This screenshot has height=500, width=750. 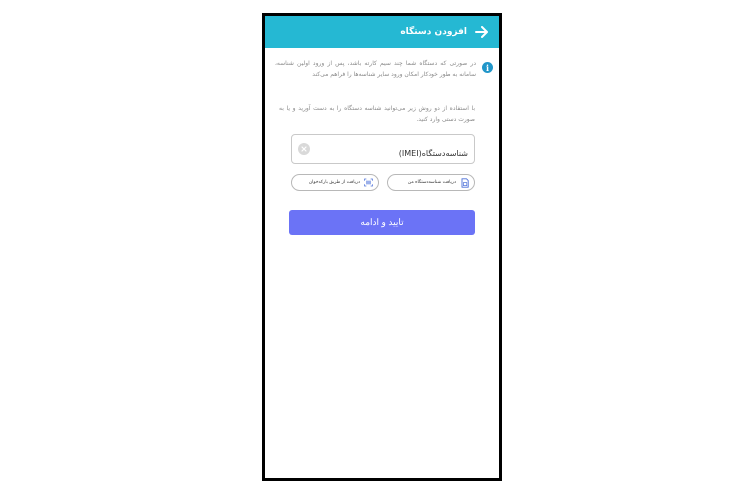 I want to click on app-bar: افزودن دستگاه, so click(x=382, y=32).